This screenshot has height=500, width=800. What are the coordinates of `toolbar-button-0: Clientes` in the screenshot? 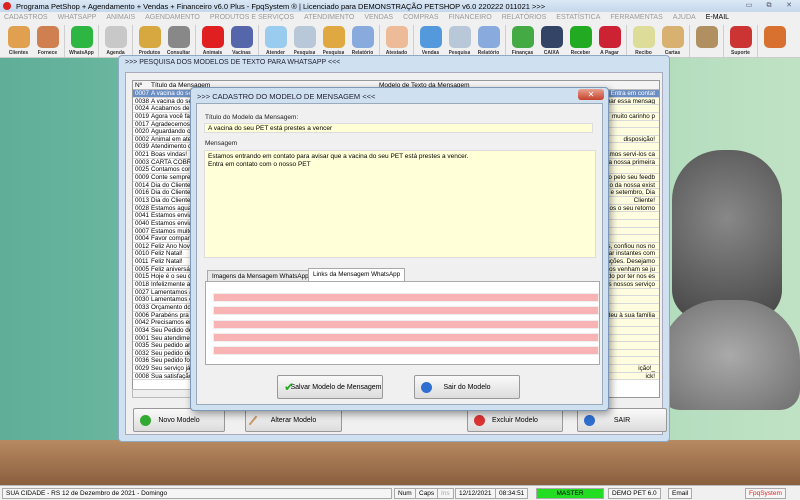 It's located at (18, 40).